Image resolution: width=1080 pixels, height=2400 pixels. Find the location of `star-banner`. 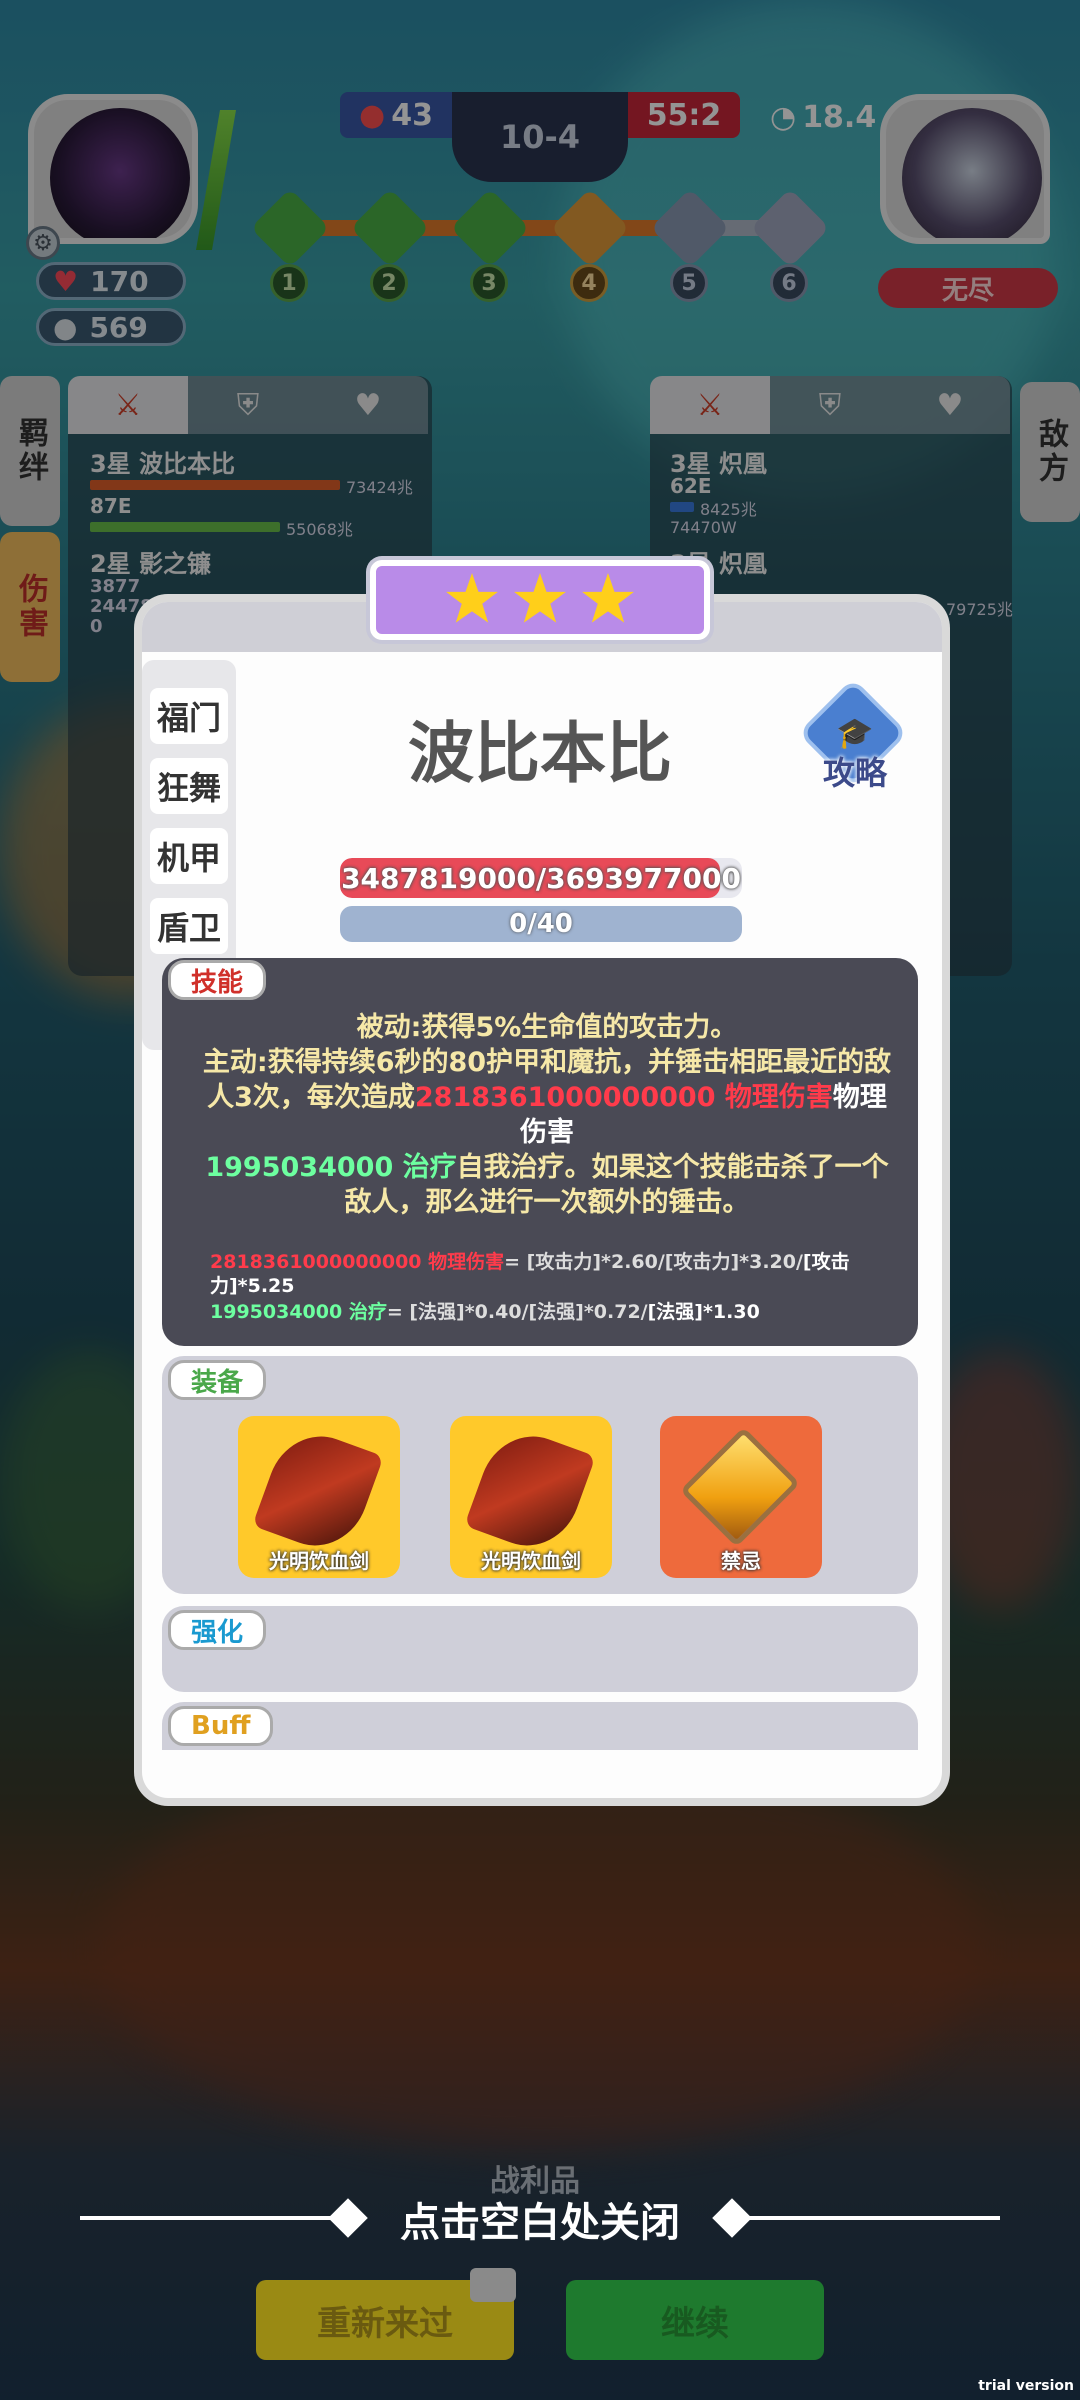

star-banner is located at coordinates (540, 600).